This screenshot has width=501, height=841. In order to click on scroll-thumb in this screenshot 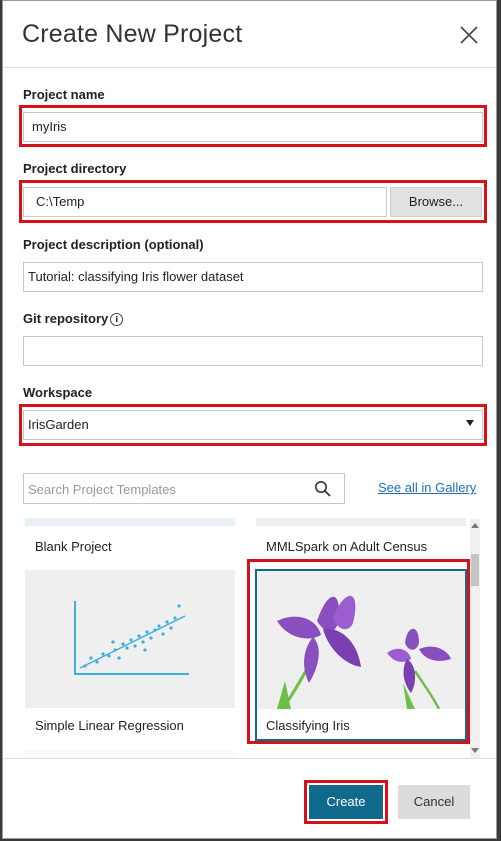, I will do `click(475, 570)`.